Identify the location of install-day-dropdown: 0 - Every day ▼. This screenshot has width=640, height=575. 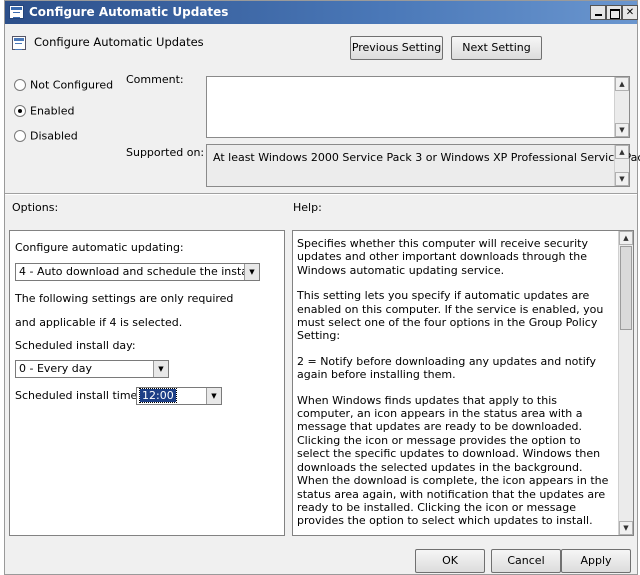
(92, 369).